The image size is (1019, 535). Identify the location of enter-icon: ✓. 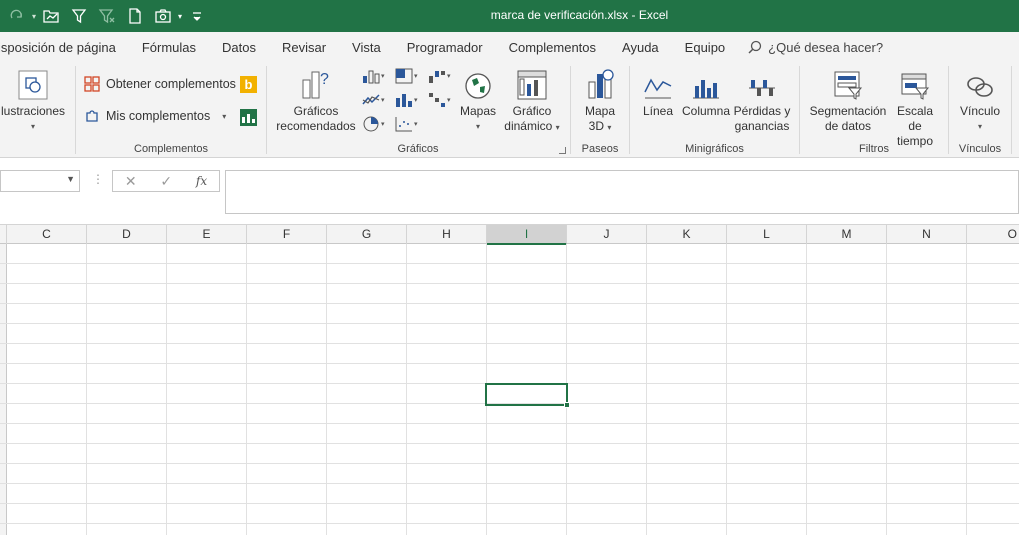
(166, 181).